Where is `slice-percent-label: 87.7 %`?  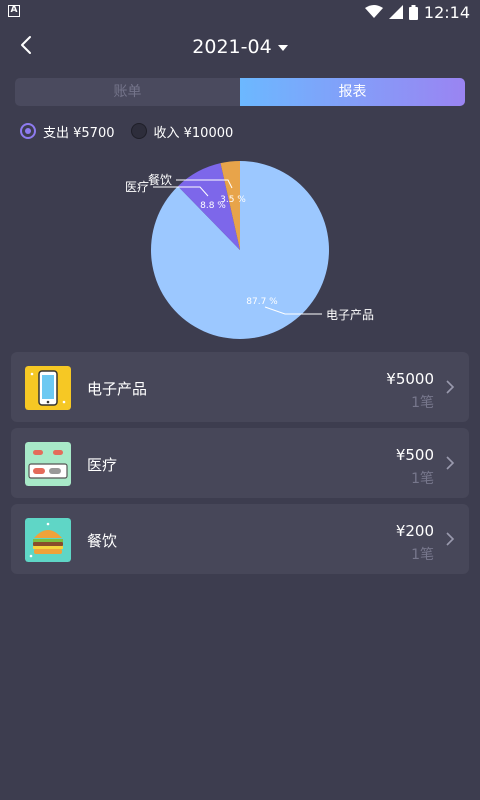
slice-percent-label: 87.7 % is located at coordinates (262, 302).